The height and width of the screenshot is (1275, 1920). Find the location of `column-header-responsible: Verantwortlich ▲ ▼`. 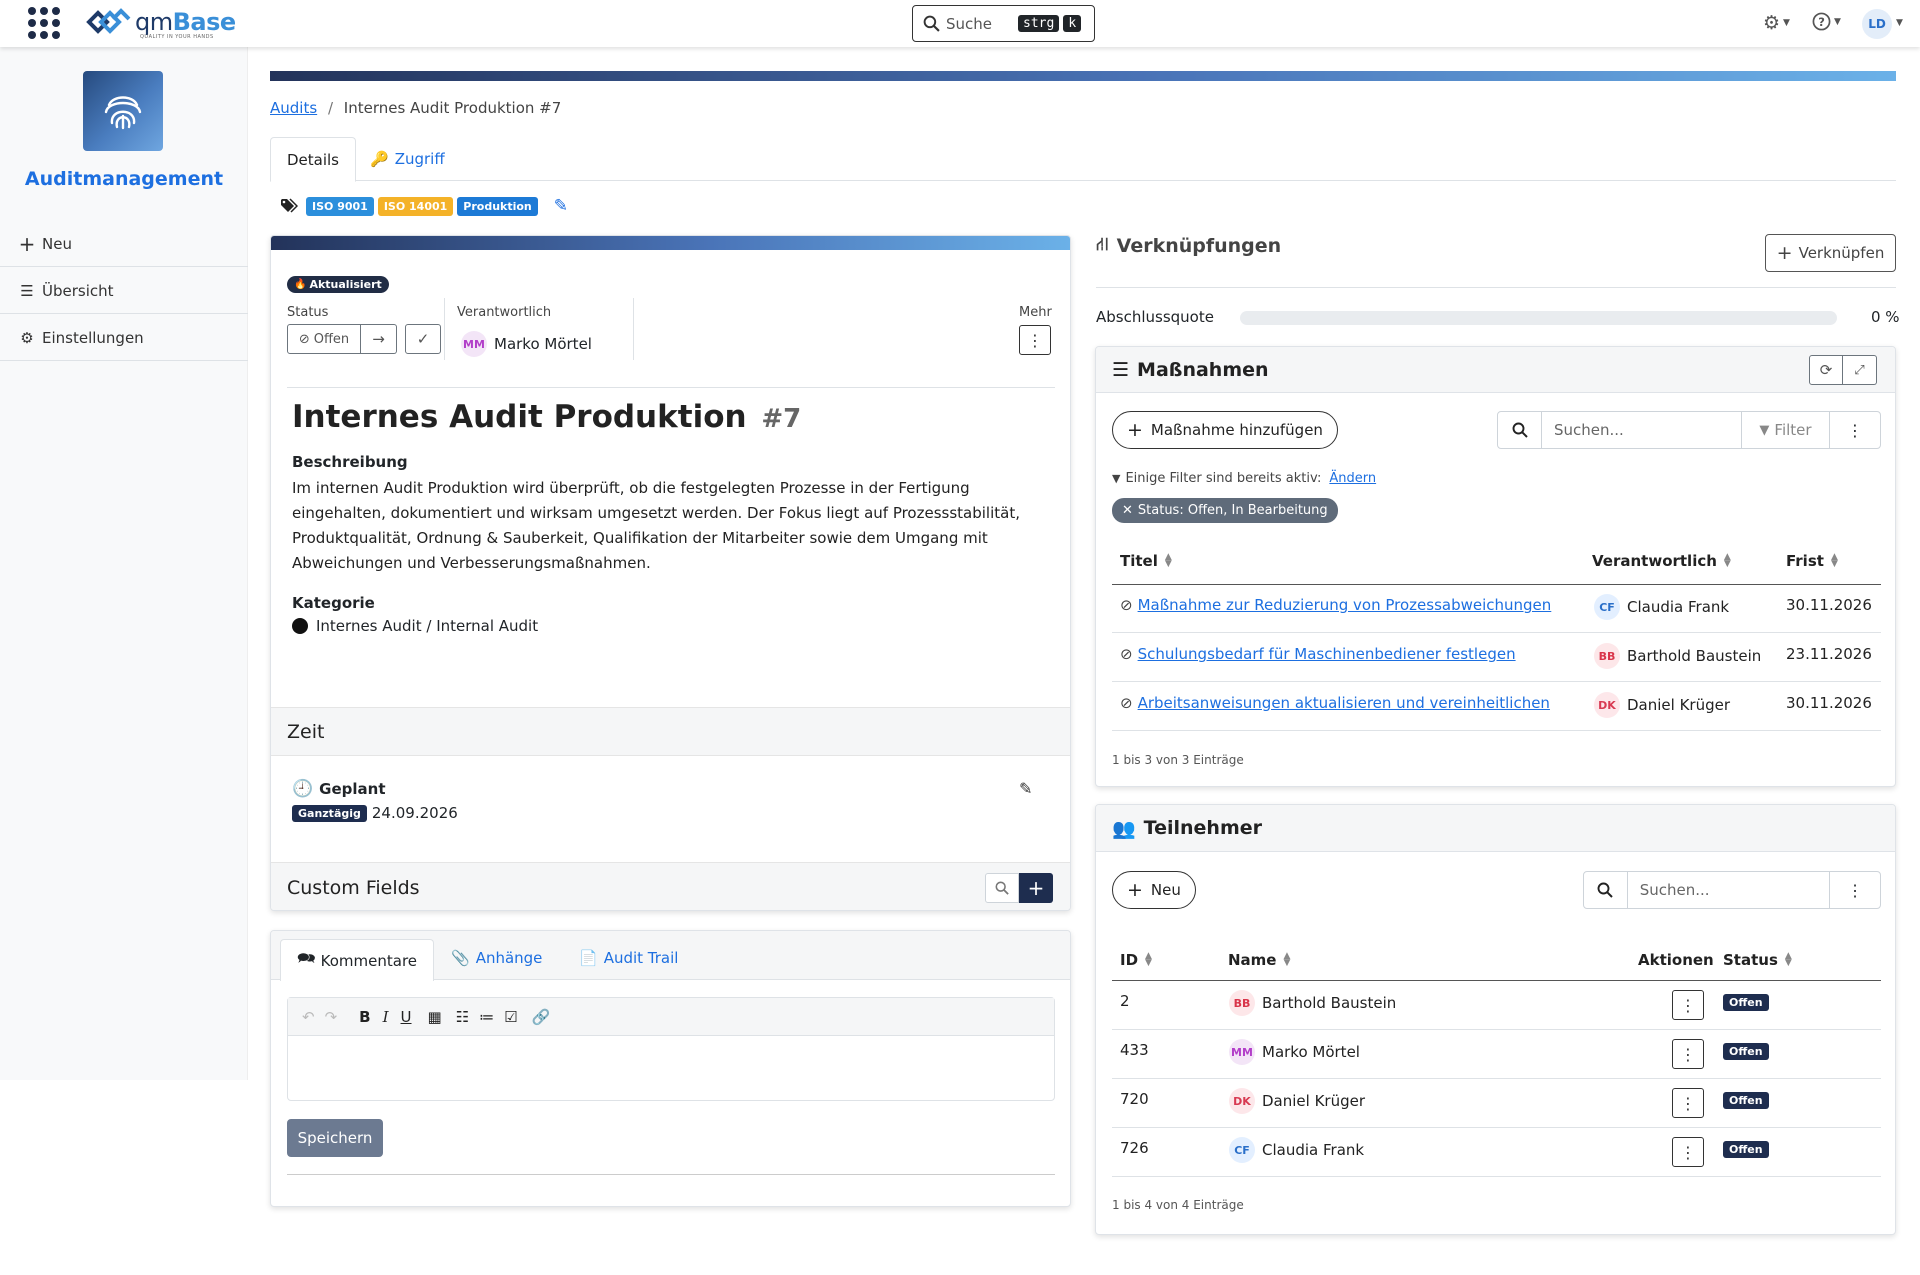

column-header-responsible: Verantwortlich ▲ ▼ is located at coordinates (1663, 561).